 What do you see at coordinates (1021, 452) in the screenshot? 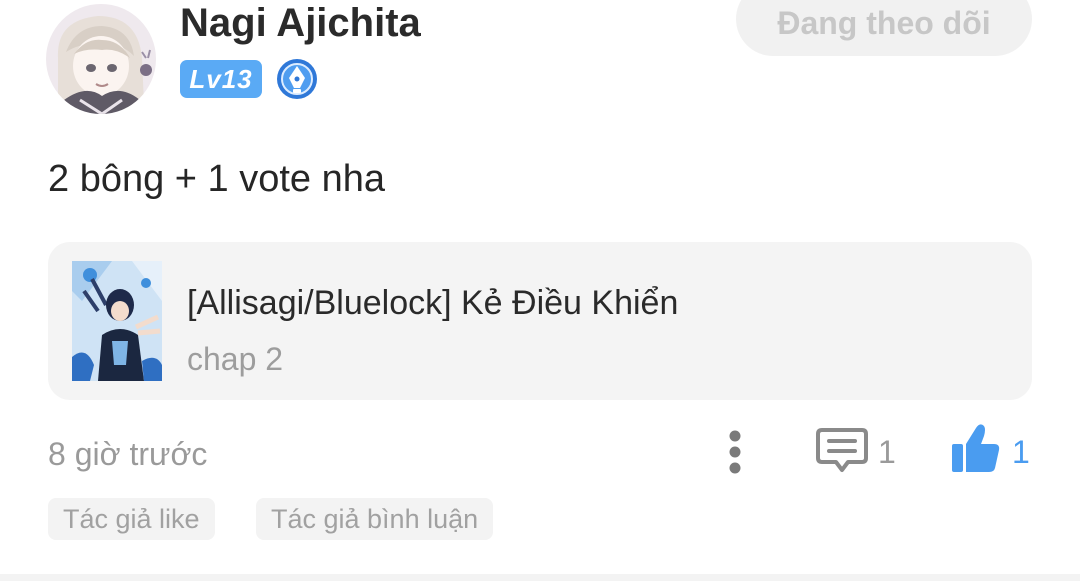
I see `like-count: 1` at bounding box center [1021, 452].